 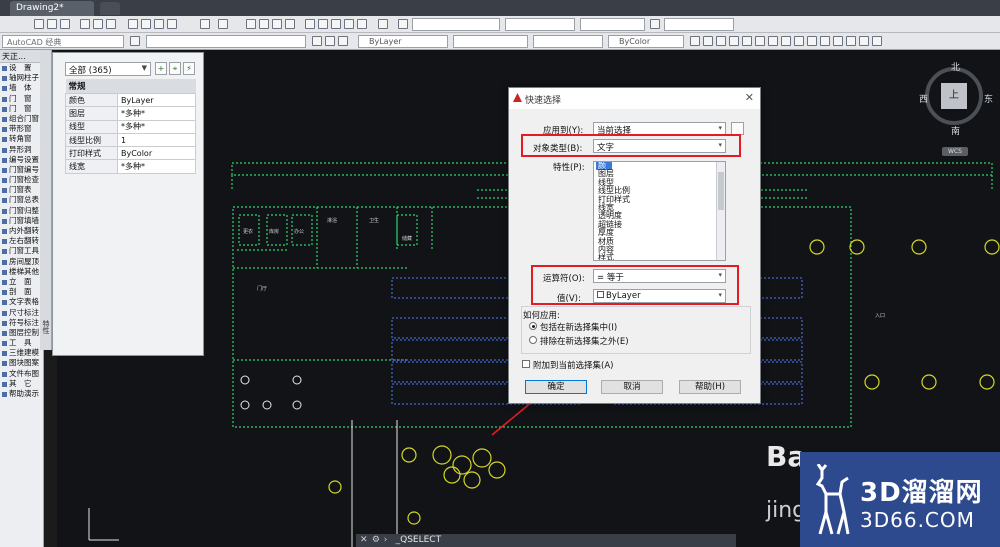 What do you see at coordinates (632, 387) in the screenshot?
I see `cancel-button: 取消` at bounding box center [632, 387].